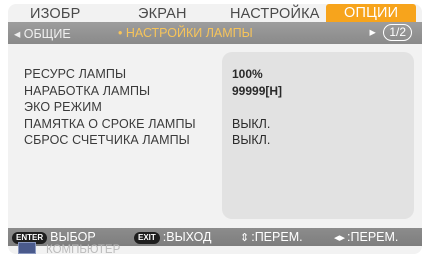  I want to click on lamp-reminder-value: ВЫКЛ., so click(257, 124).